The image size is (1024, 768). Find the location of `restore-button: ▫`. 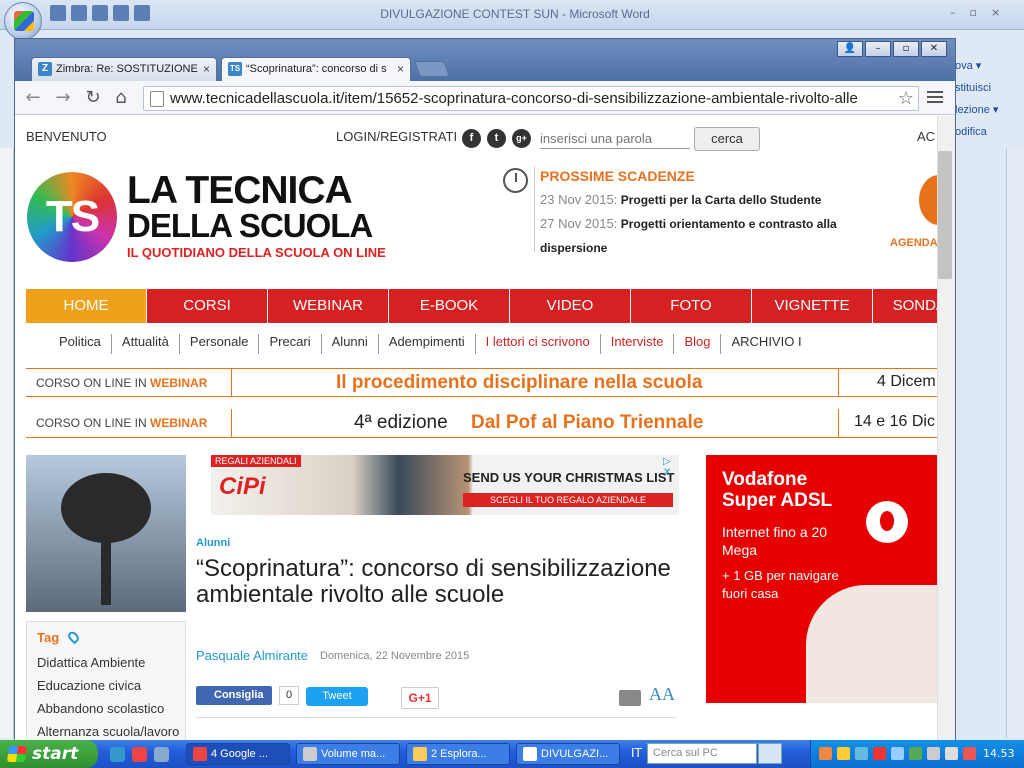

restore-button: ▫ is located at coordinates (973, 12).